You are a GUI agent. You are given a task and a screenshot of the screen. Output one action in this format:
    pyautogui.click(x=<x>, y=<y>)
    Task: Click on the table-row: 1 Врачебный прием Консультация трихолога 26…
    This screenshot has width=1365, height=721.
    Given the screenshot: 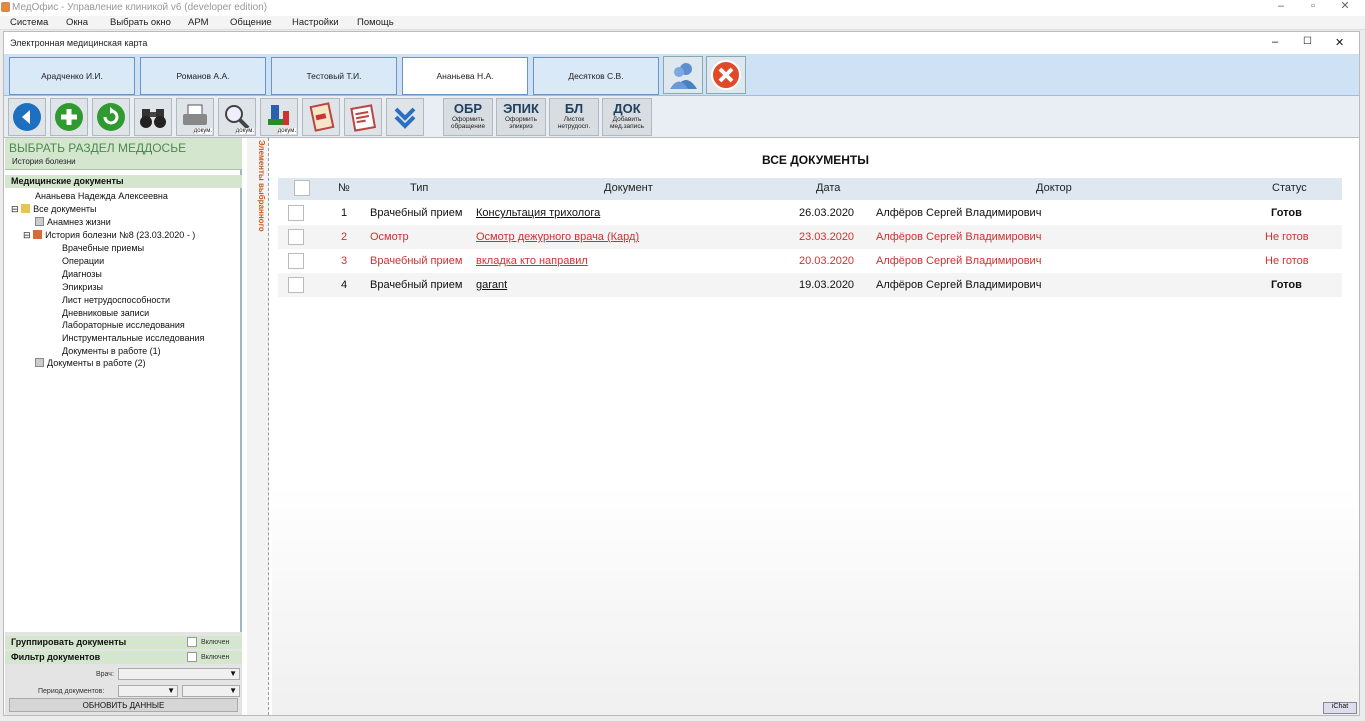 What is the action you would take?
    pyautogui.click(x=810, y=213)
    